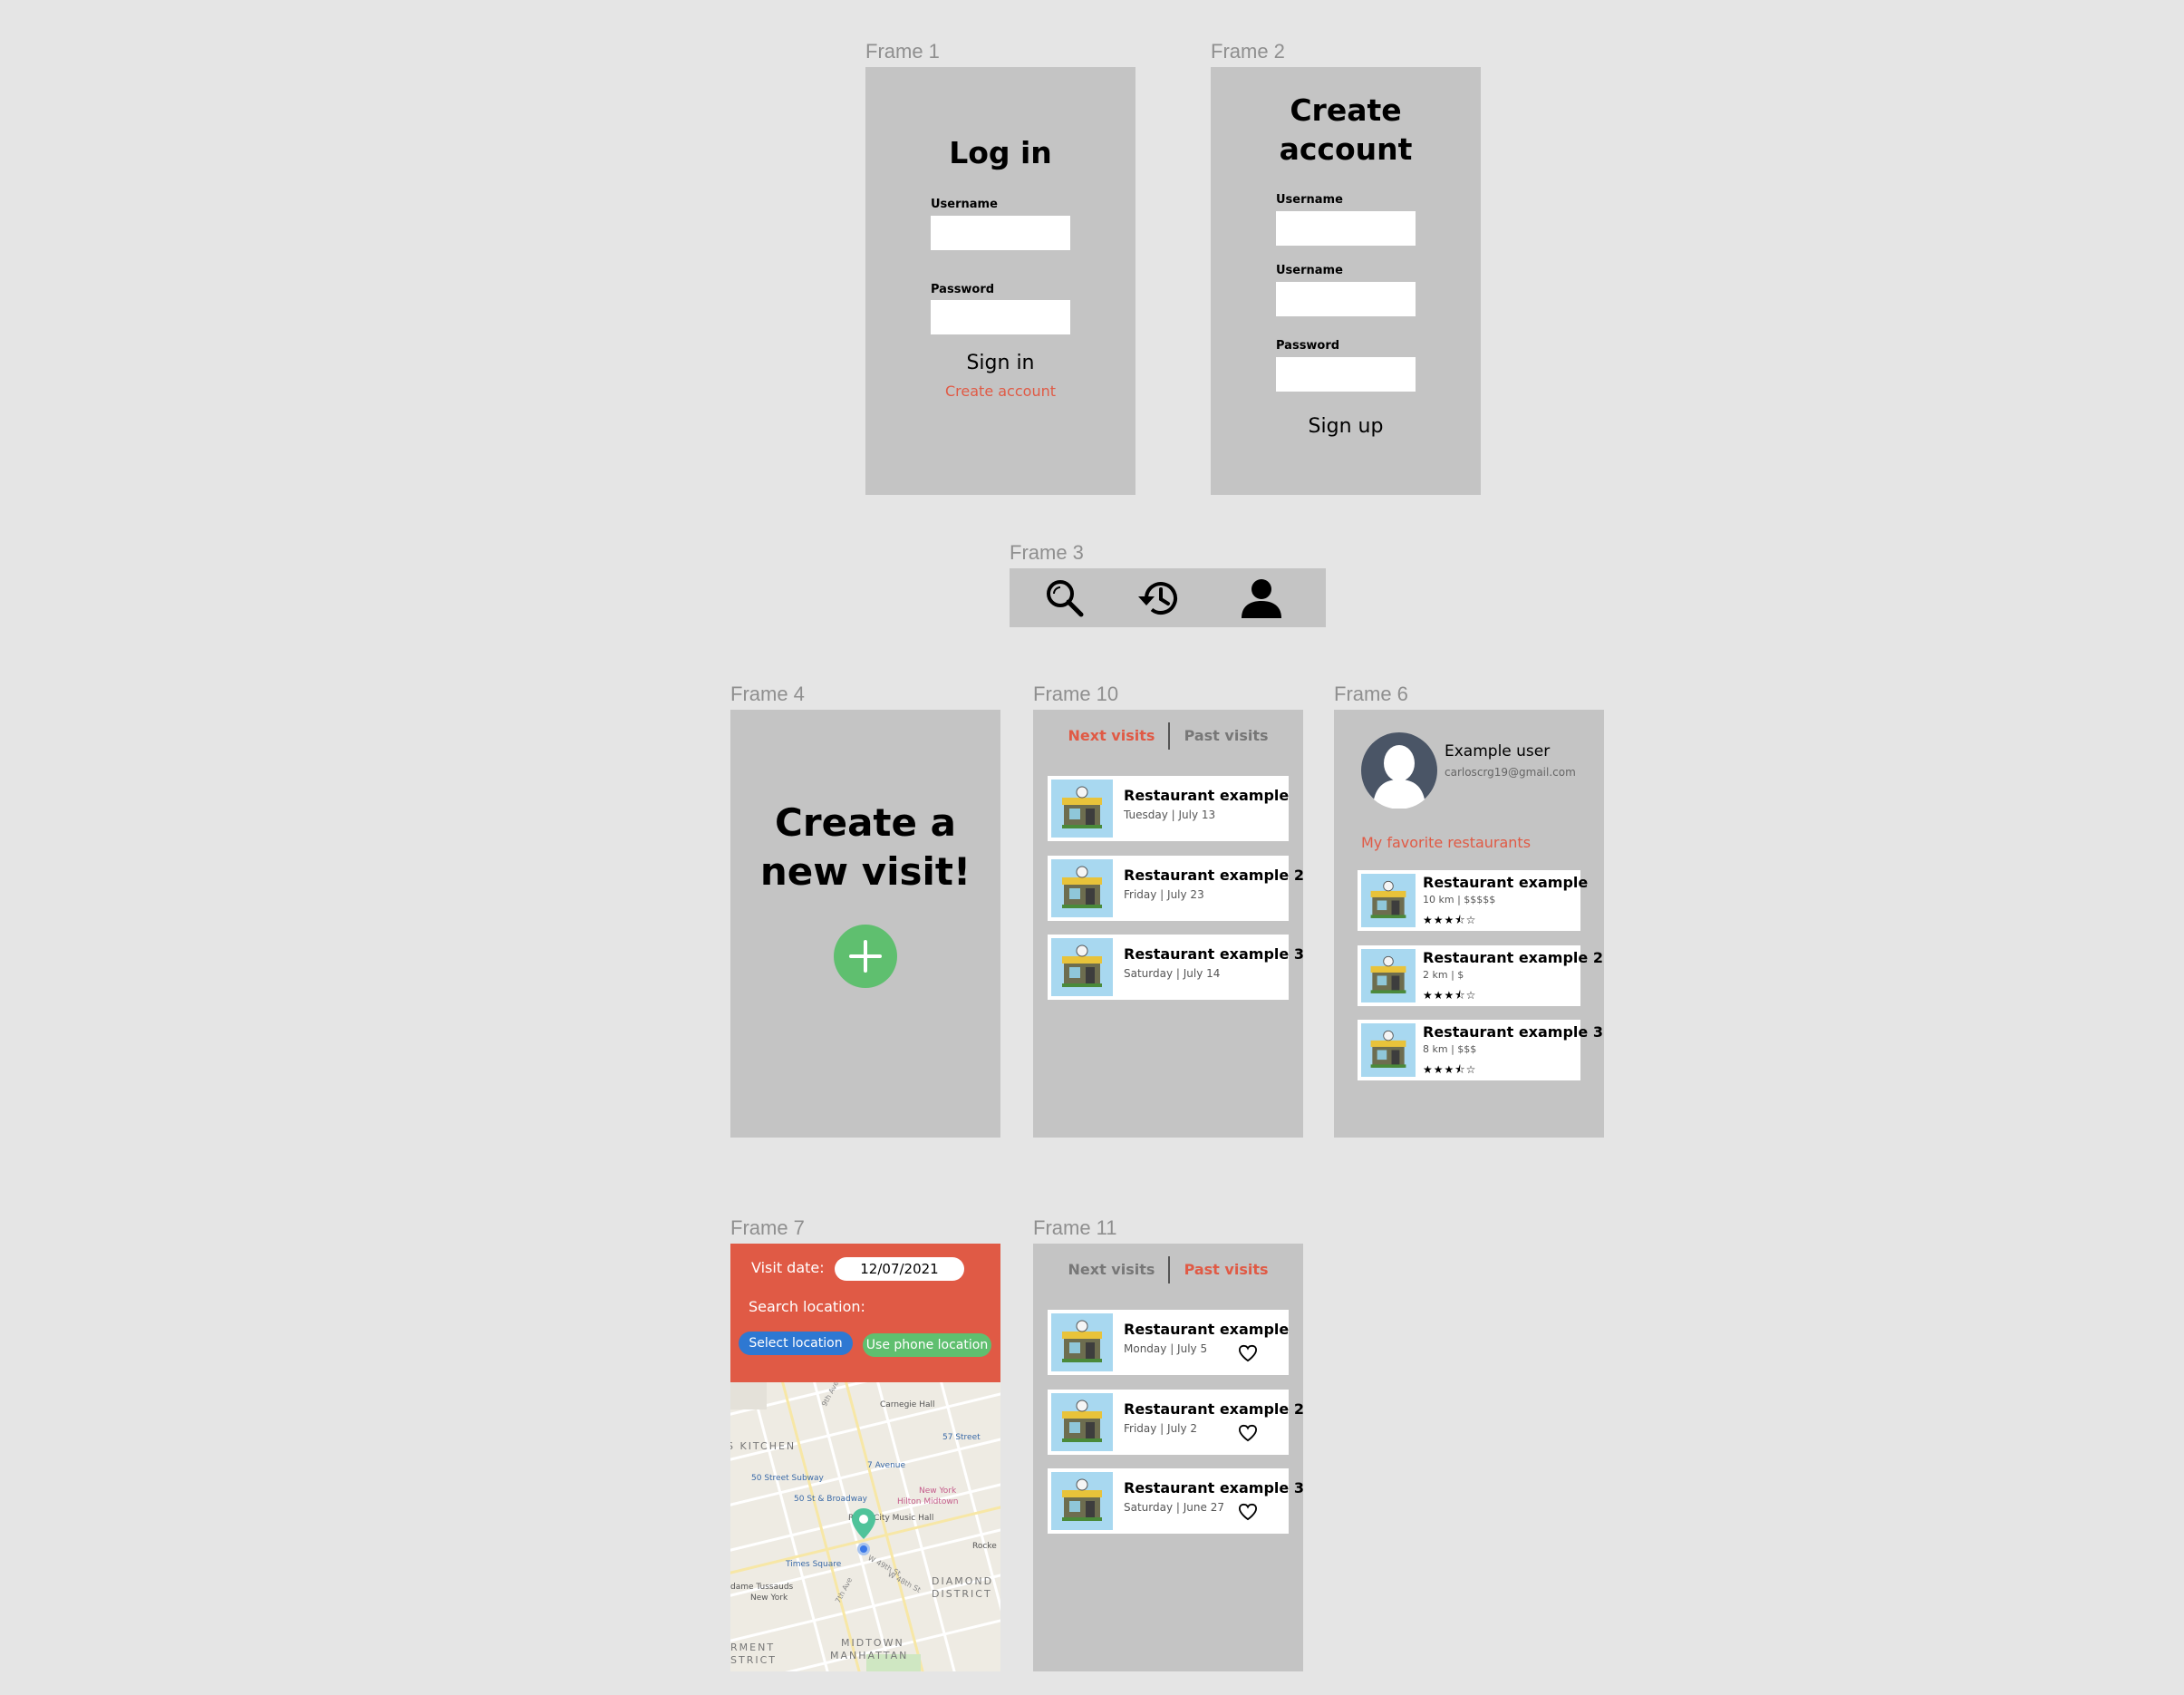 The width and height of the screenshot is (2184, 1695). Describe the element at coordinates (788, 1267) in the screenshot. I see `visit-date-label: Visit date:` at that location.